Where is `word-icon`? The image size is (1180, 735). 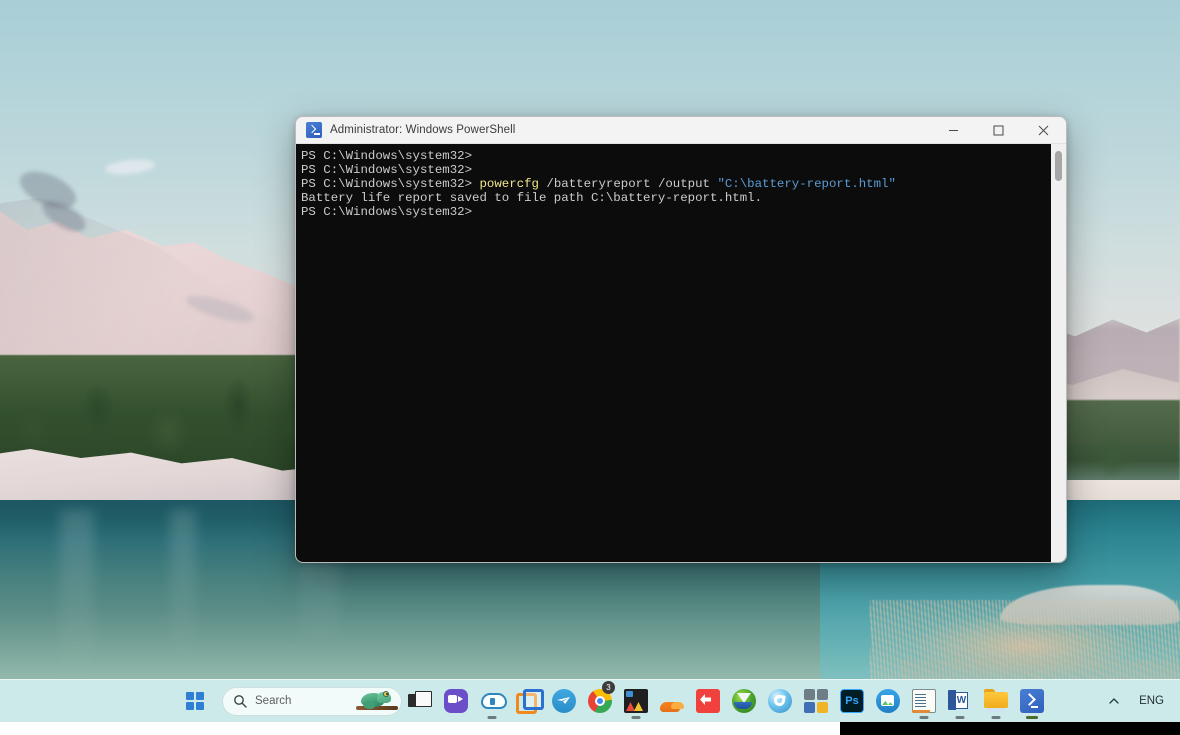
word-icon is located at coordinates (960, 701).